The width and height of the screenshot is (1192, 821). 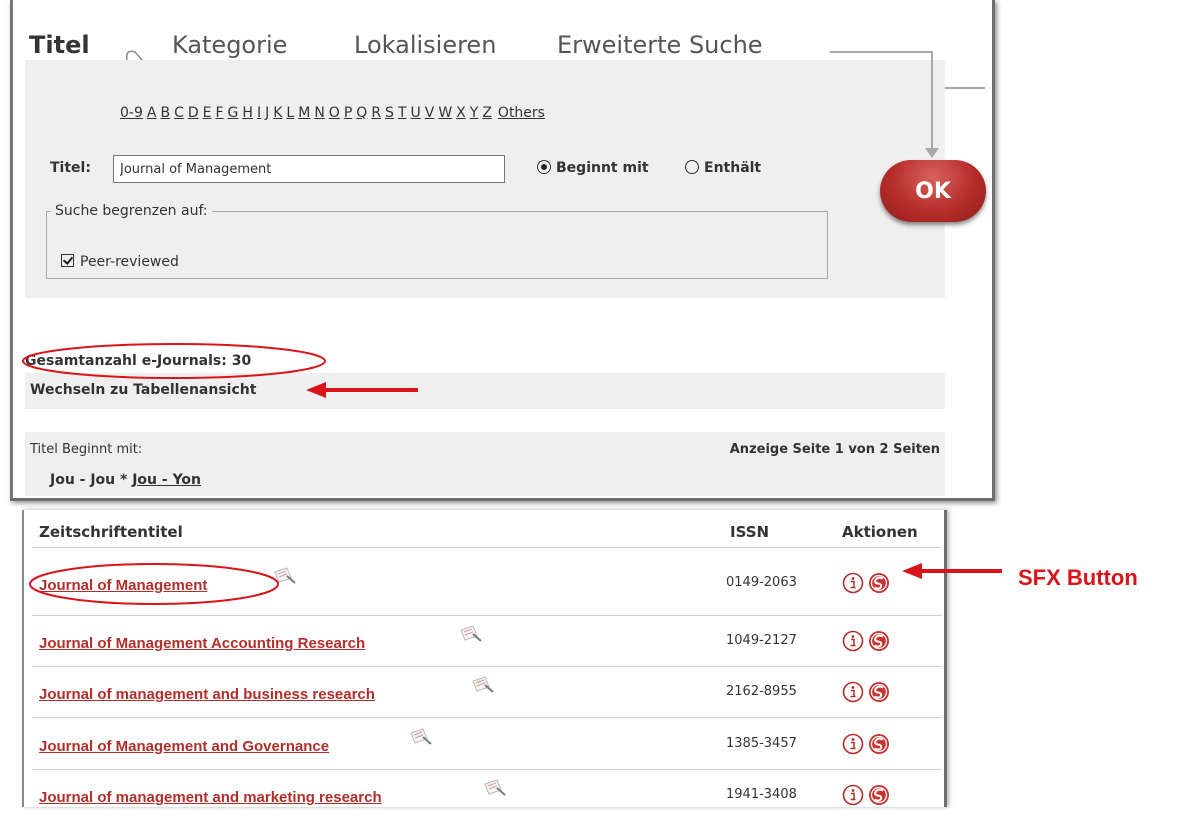 What do you see at coordinates (750, 532) in the screenshot?
I see `column-header-issn: ISSN` at bounding box center [750, 532].